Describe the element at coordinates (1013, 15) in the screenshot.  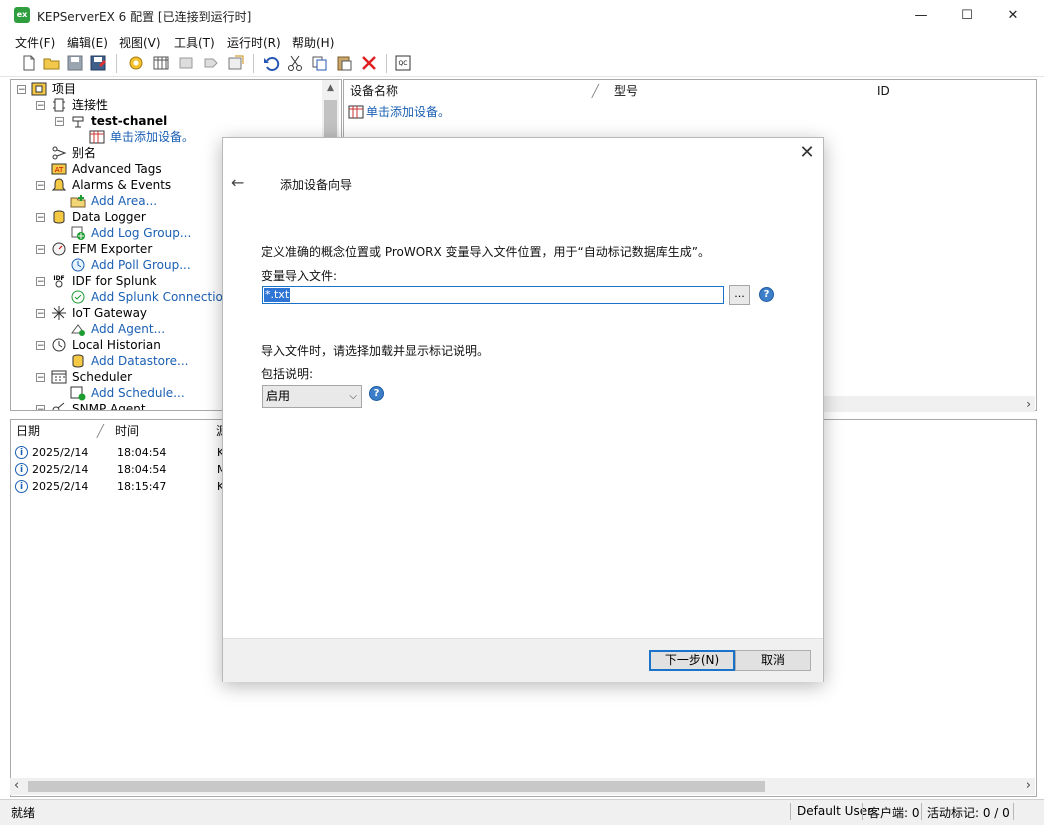
I see `close-button: ✕` at that location.